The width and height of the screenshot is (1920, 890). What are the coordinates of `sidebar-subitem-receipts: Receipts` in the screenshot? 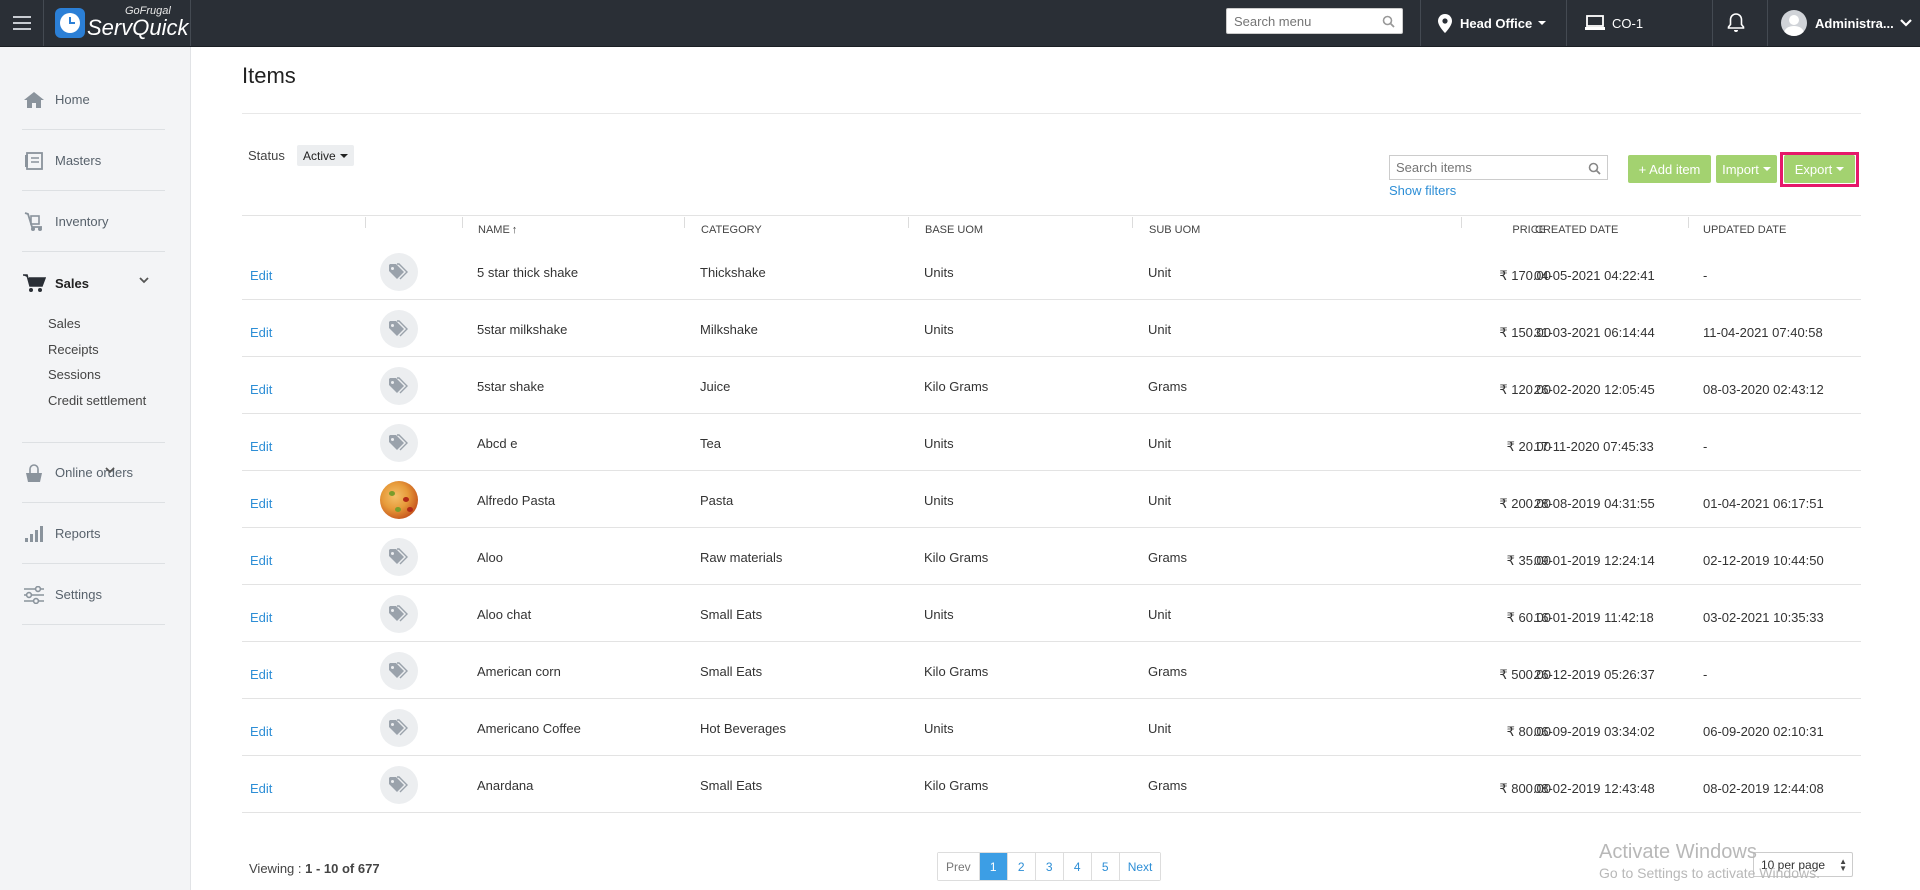 It's located at (73, 349).